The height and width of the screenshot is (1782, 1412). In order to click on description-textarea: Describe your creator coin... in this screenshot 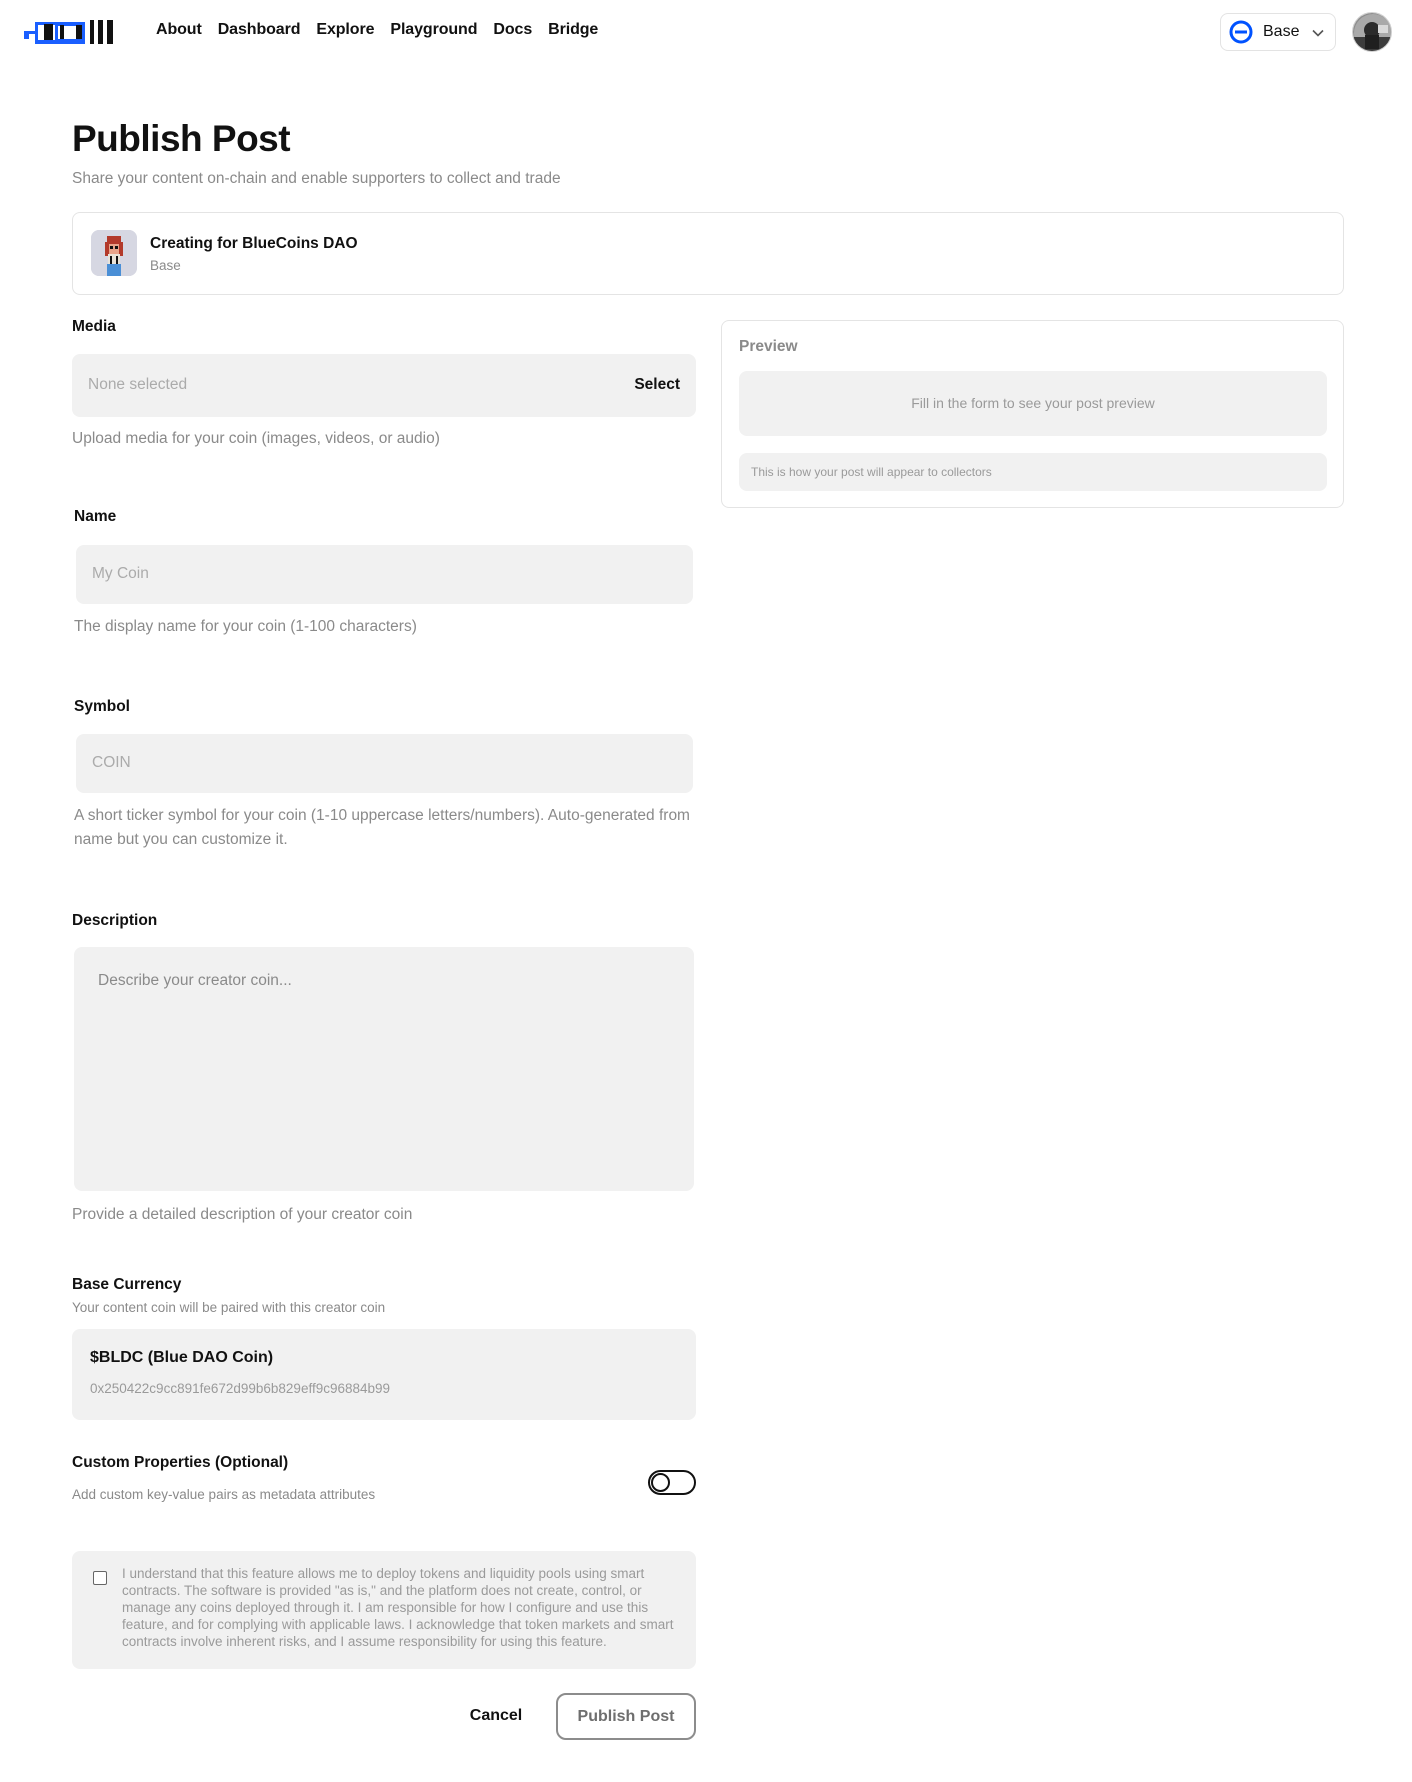, I will do `click(384, 1069)`.